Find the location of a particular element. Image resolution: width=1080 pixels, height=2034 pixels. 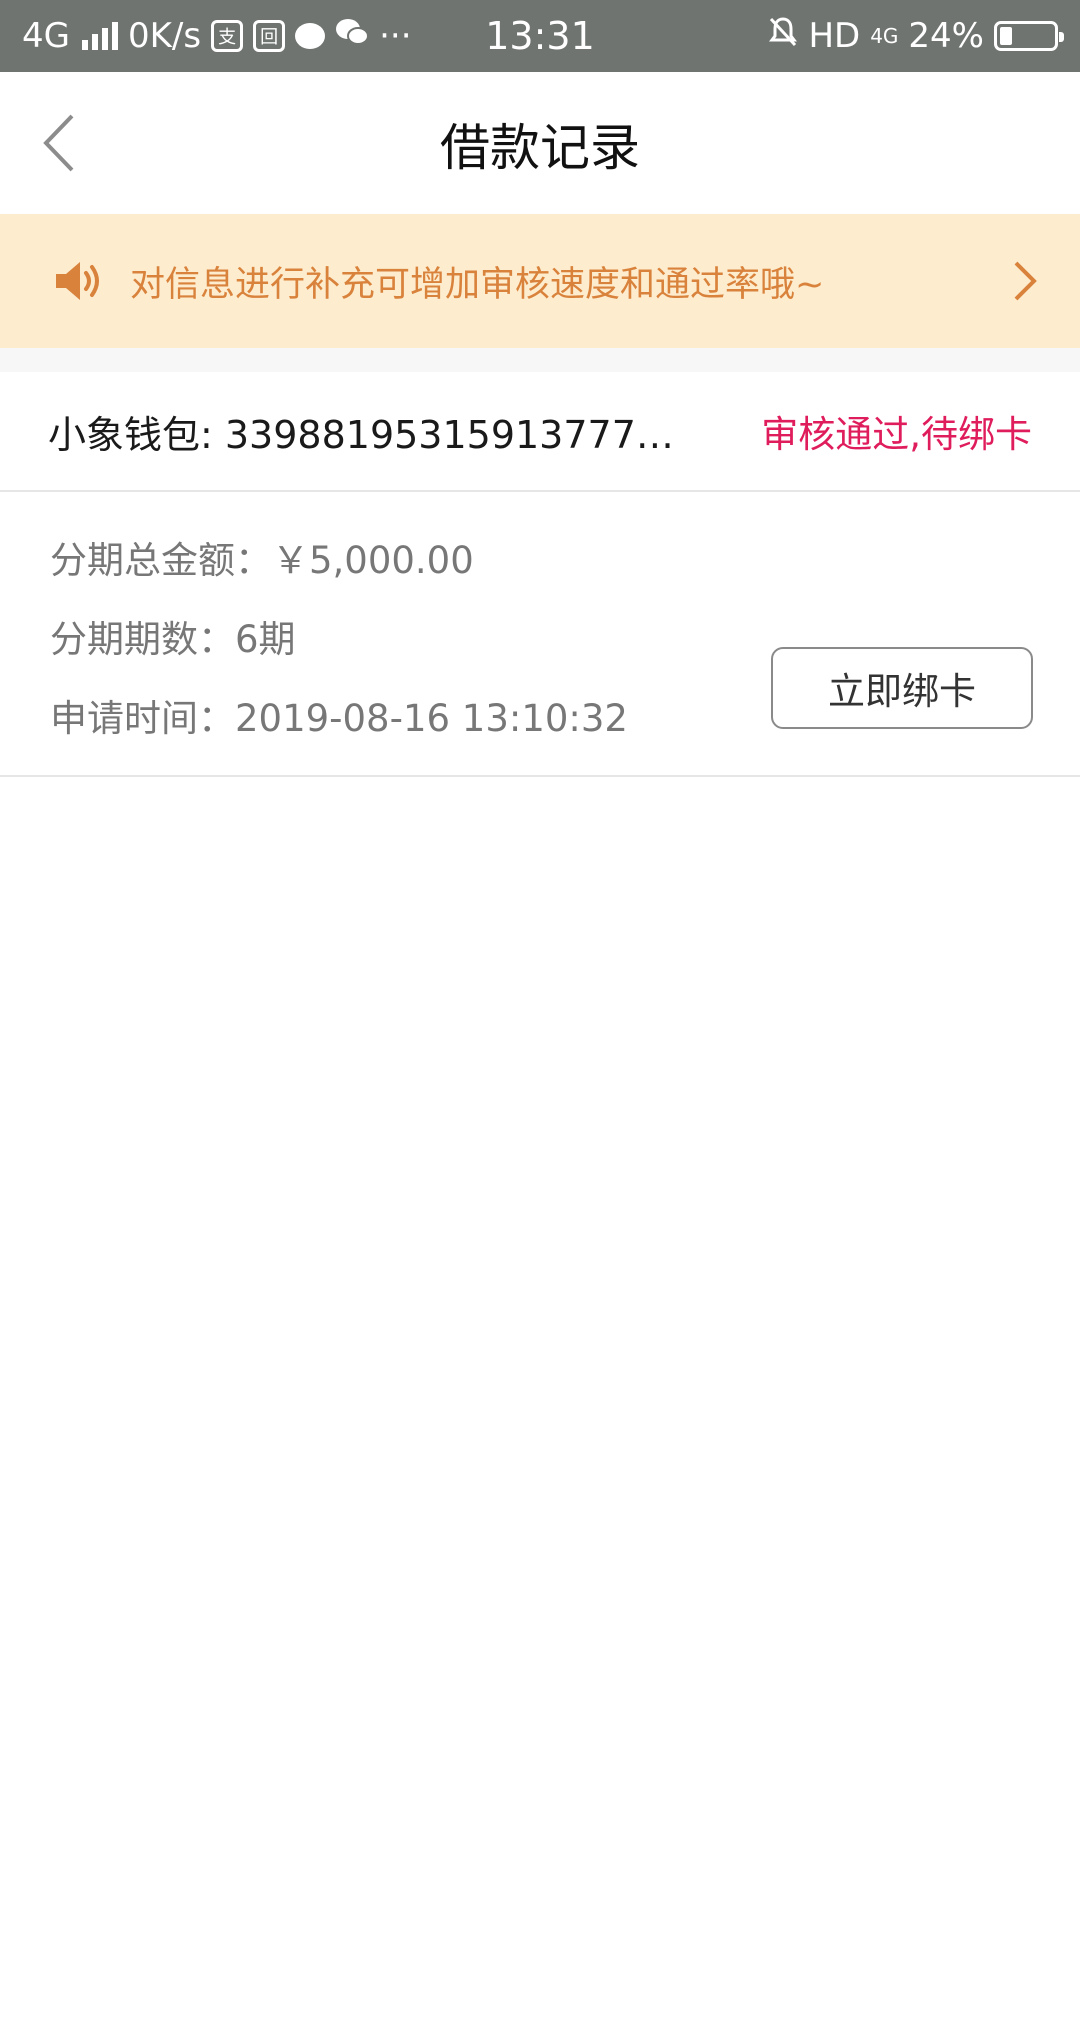

status-bar-left: 4G 0K/s 支 回 ··· is located at coordinates (217, 36).